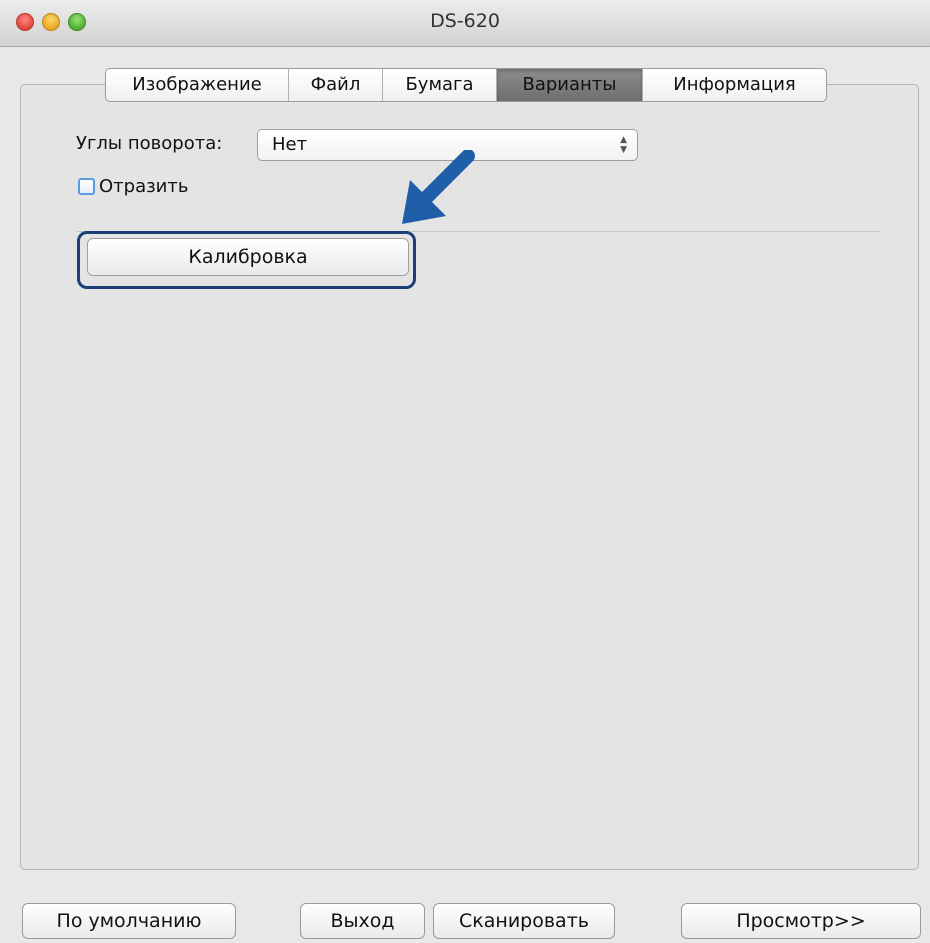  I want to click on mirror-label: Отразить, so click(144, 186).